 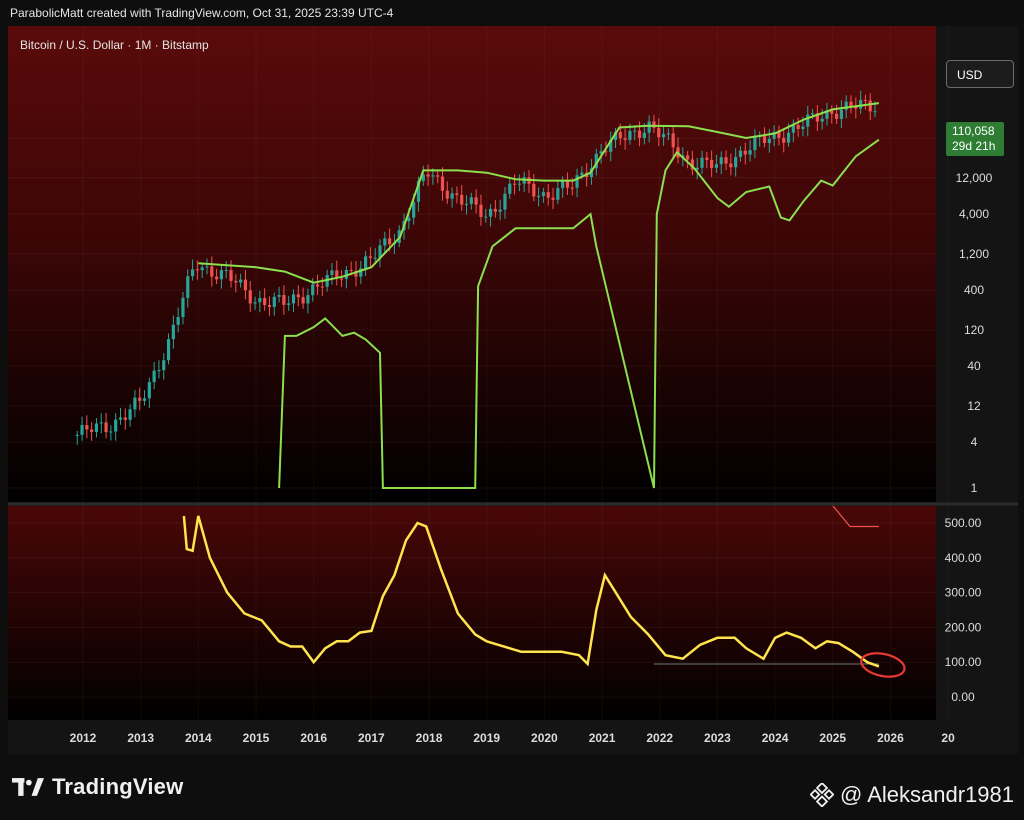 What do you see at coordinates (429, 738) in the screenshot?
I see `time-tick-label: 2018` at bounding box center [429, 738].